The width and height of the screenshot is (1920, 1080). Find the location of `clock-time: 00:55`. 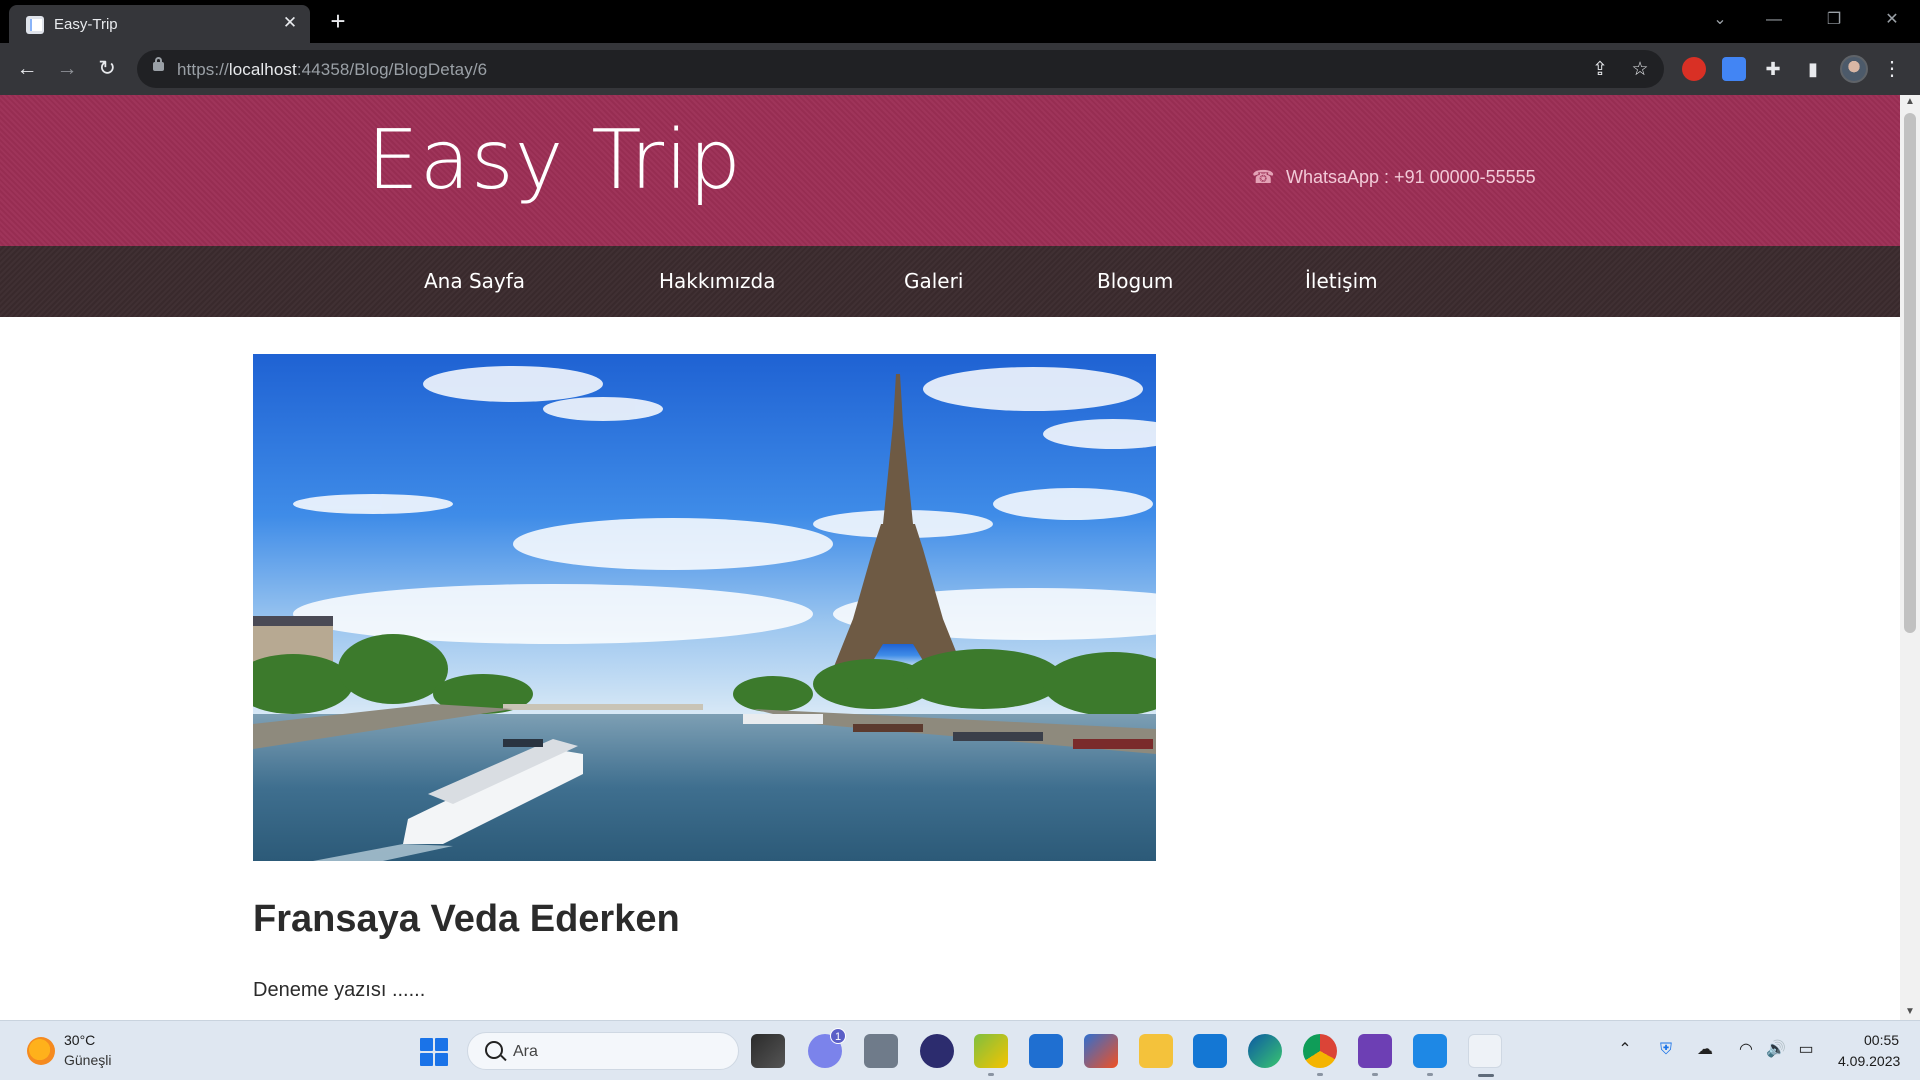

clock-time: 00:55 is located at coordinates (1881, 1040).